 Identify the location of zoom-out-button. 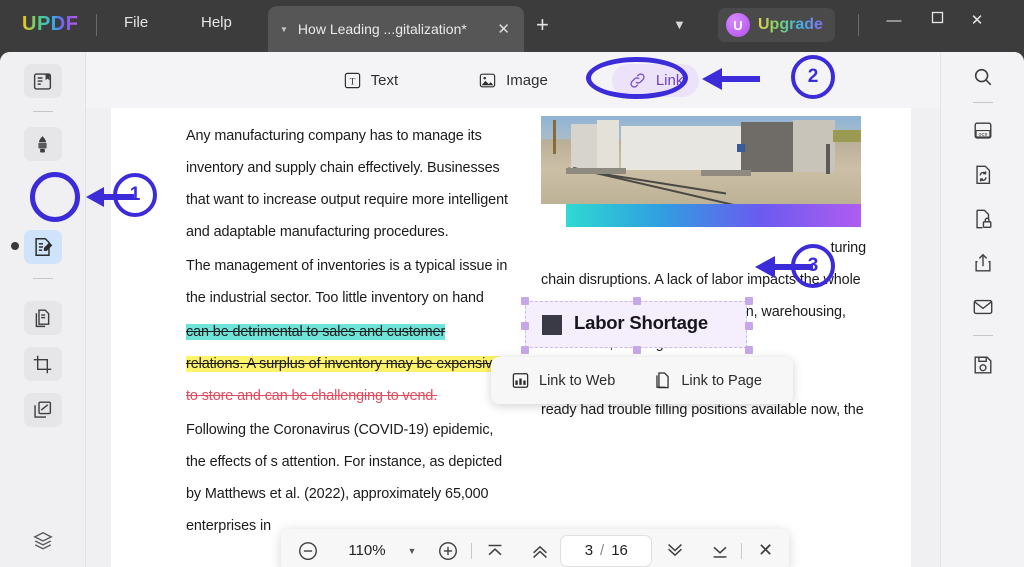
(308, 551).